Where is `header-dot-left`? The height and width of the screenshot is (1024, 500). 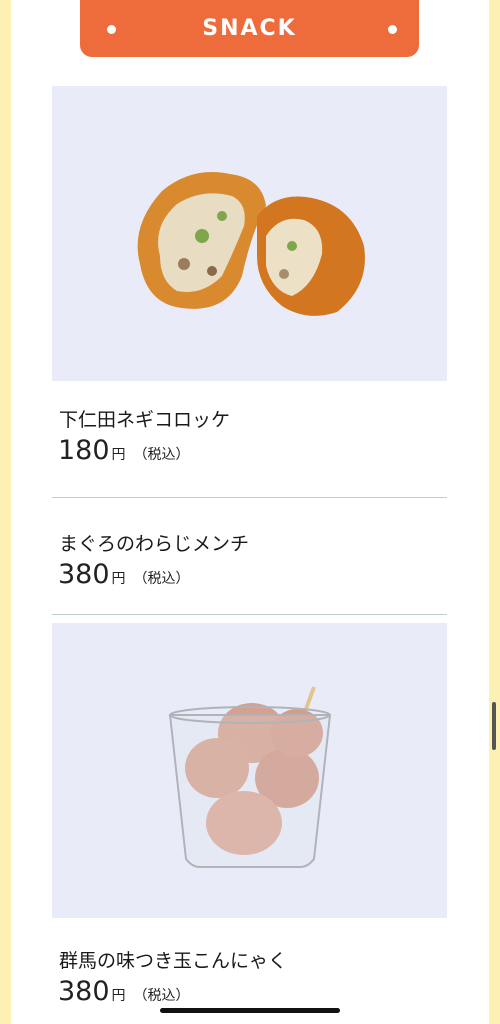 header-dot-left is located at coordinates (111, 29).